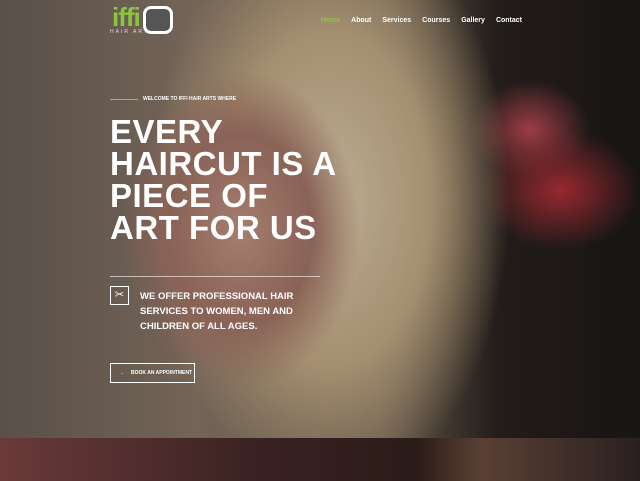  Describe the element at coordinates (473, 20) in the screenshot. I see `nav-gallery: Gallery` at that location.